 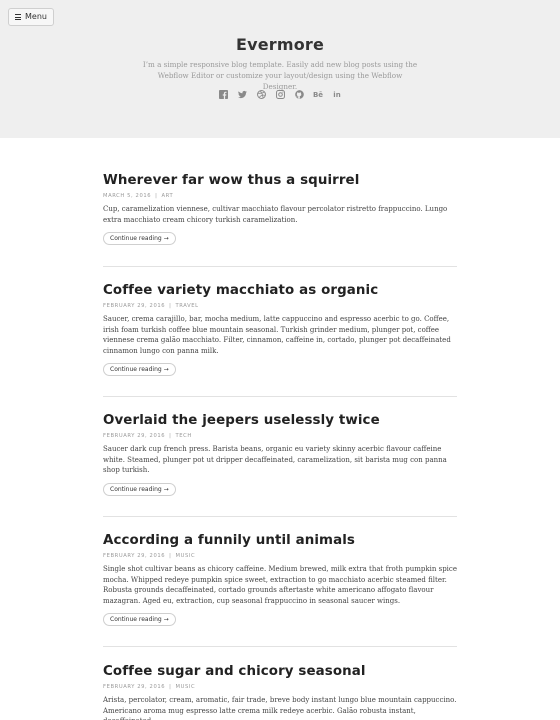 I want to click on instagram-icon, so click(x=280, y=94).